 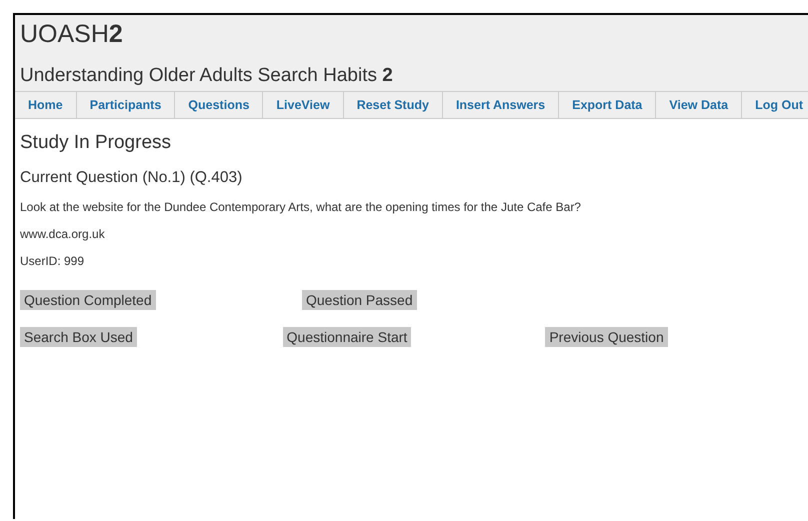 I want to click on question-text: Look at the website for the Dundee Contemporary Arts, what are the opening times for the Jute Cafe Bar?, so click(x=301, y=207).